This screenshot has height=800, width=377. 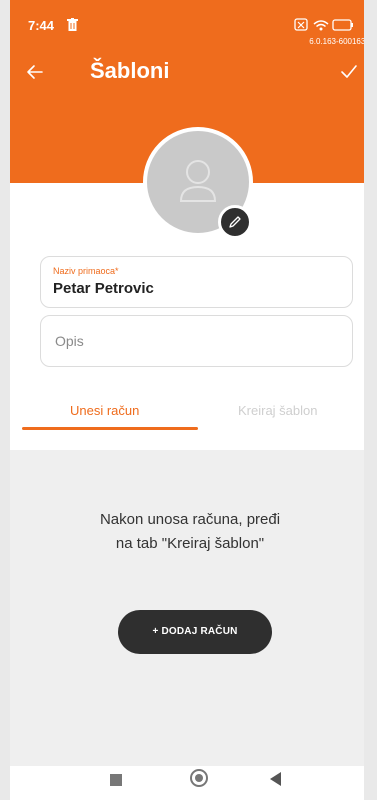 I want to click on confirm-check-icon, so click(x=349, y=72).